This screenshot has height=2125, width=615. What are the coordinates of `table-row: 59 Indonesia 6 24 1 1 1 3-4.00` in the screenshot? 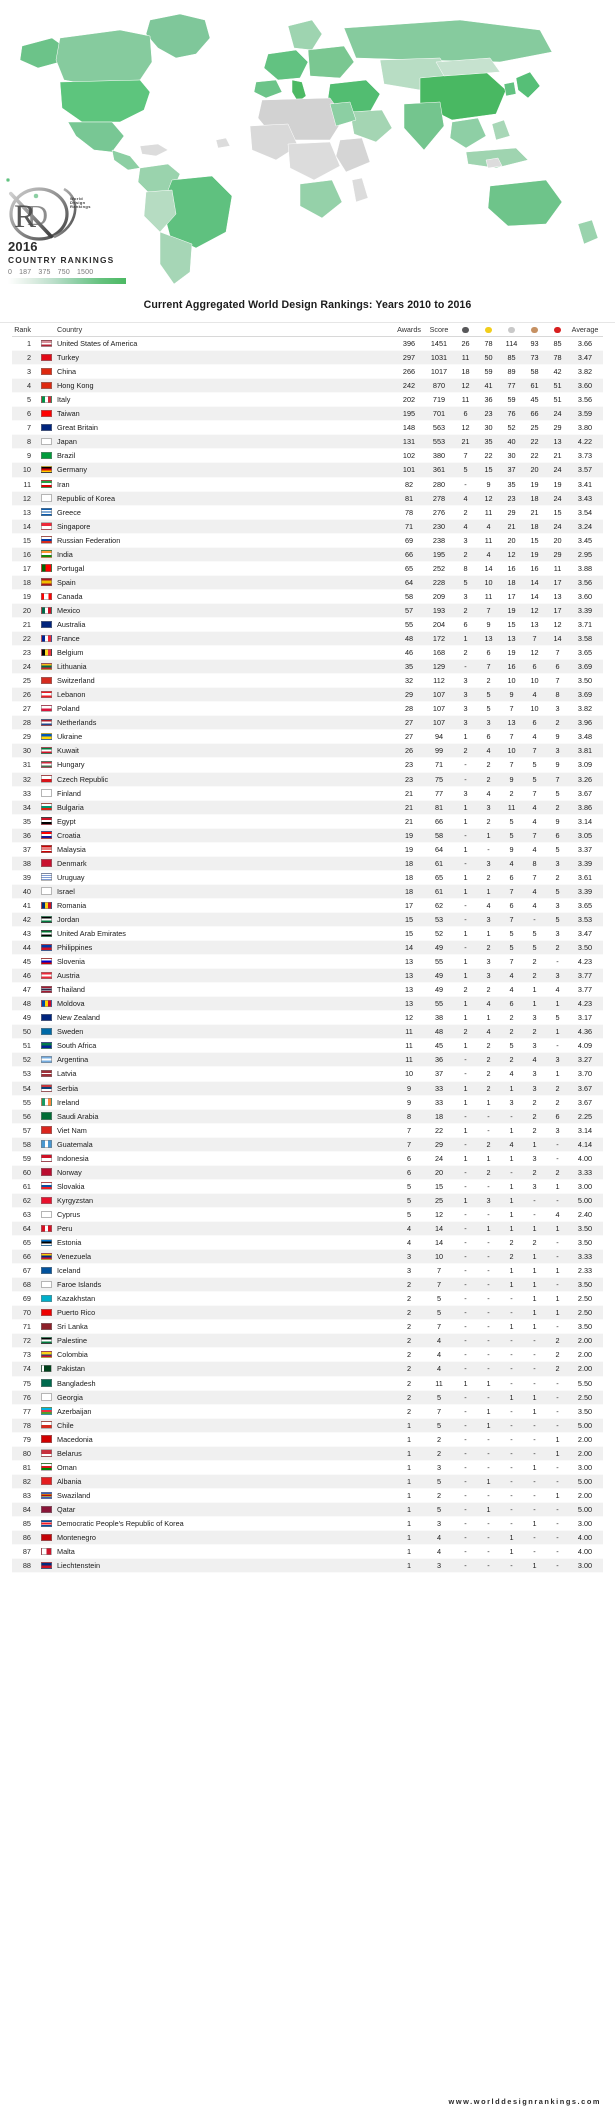 It's located at (307, 1158).